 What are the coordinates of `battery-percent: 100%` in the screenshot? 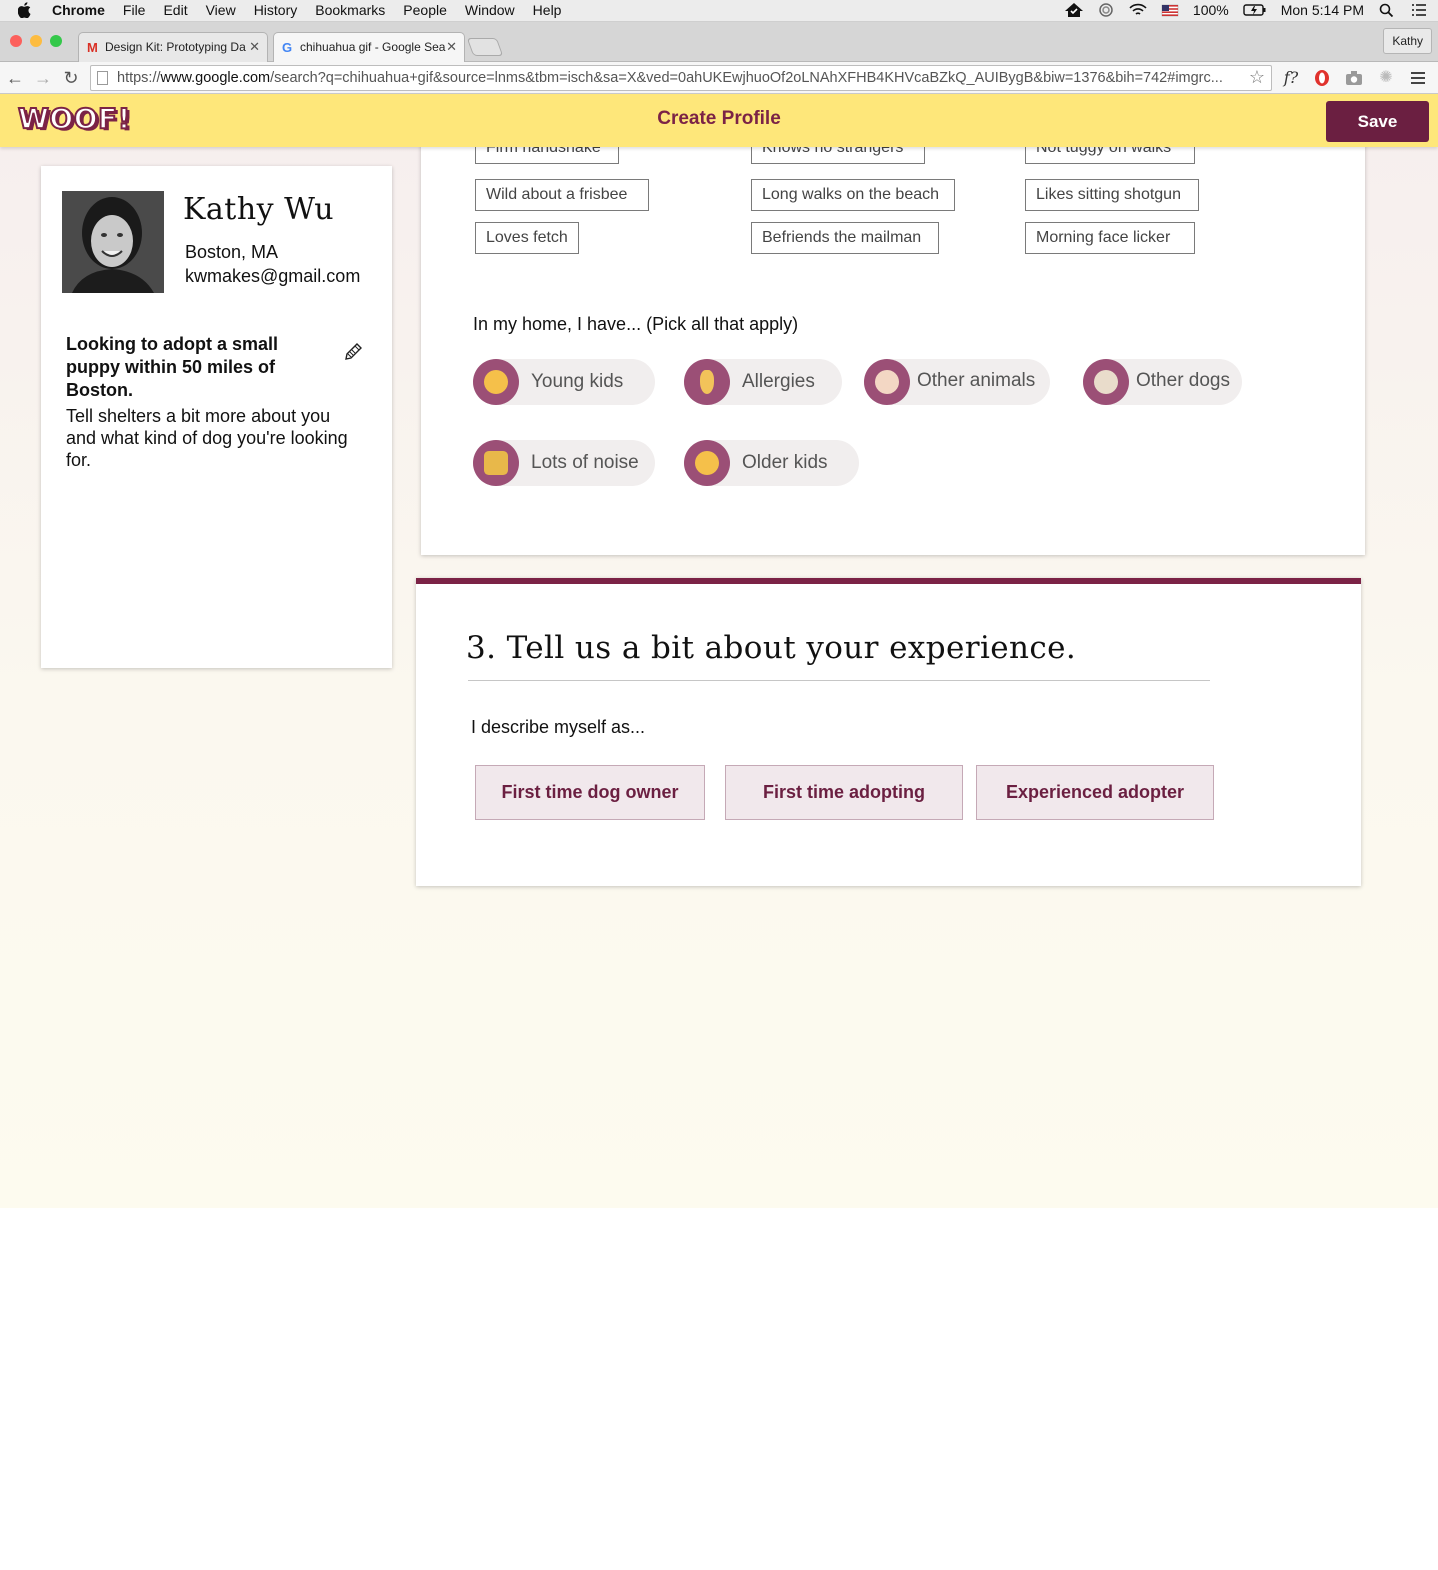 It's located at (1211, 10).